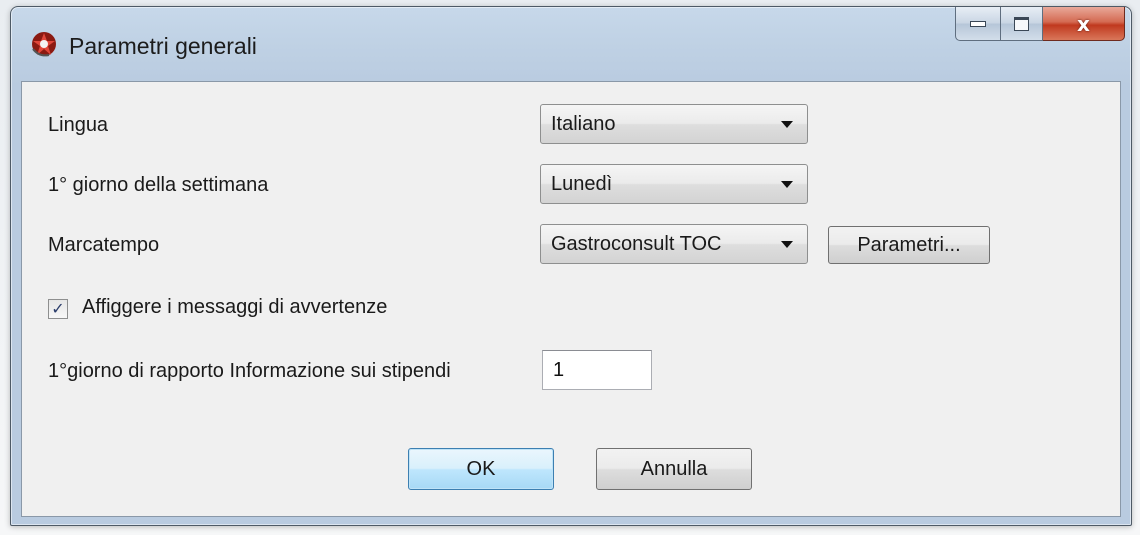 The image size is (1140, 535). I want to click on minimize-button, so click(978, 24).